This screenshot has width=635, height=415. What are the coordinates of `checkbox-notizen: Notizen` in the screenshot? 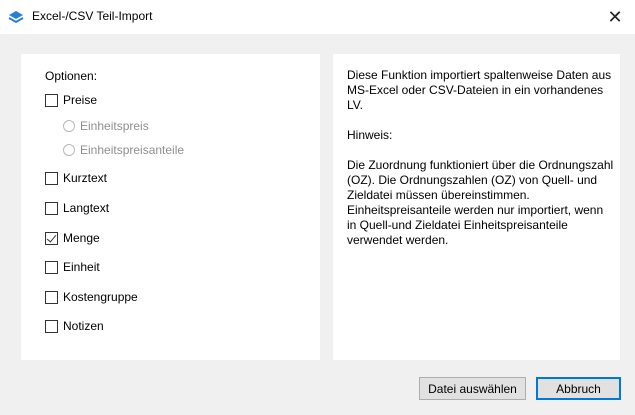 It's located at (74, 326).